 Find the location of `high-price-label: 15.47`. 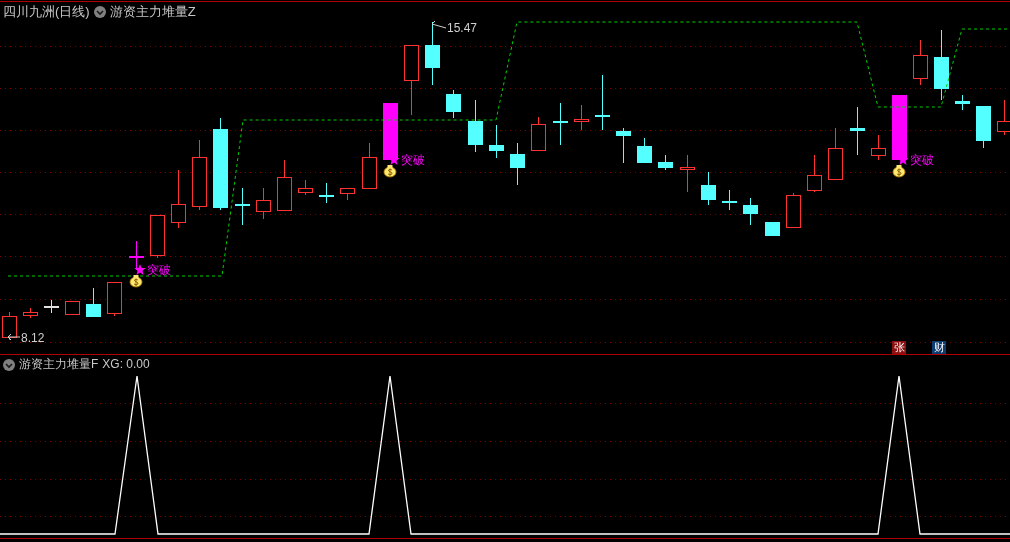

high-price-label: 15.47 is located at coordinates (462, 28).